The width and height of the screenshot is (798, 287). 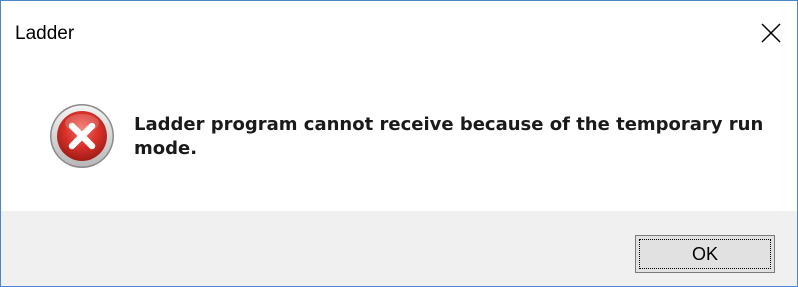 I want to click on window-title: Ladder, so click(x=45, y=33).